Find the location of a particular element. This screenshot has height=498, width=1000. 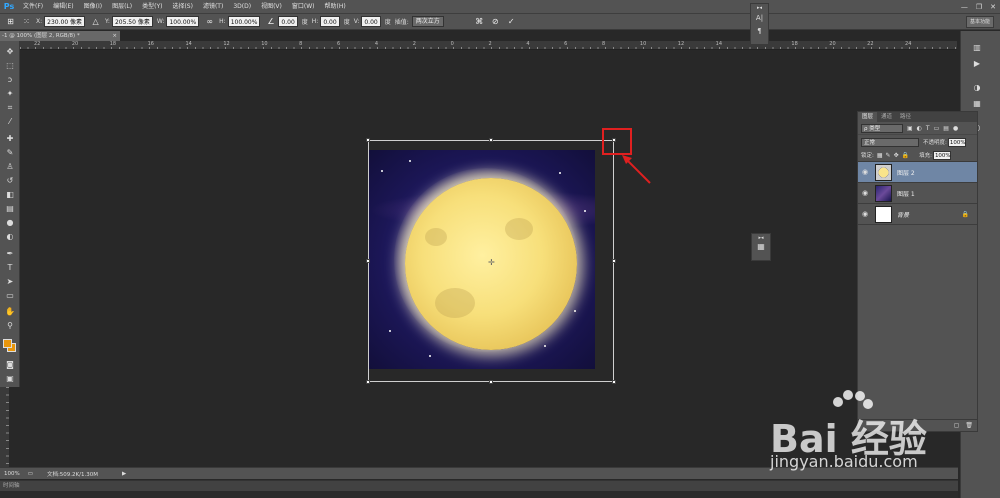

filter-toggle-icon: ● is located at coordinates (955, 128).